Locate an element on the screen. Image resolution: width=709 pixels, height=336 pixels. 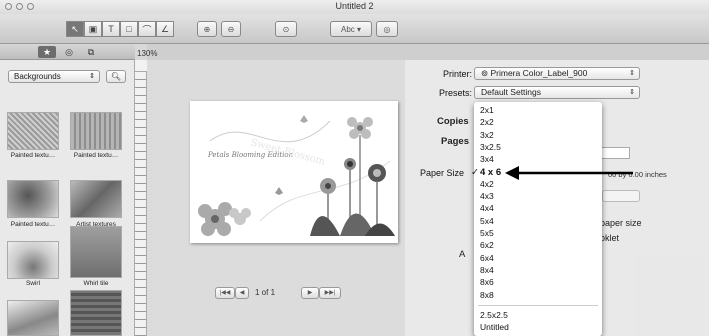
paper-size-option: 3x4 is located at coordinates (487, 159).